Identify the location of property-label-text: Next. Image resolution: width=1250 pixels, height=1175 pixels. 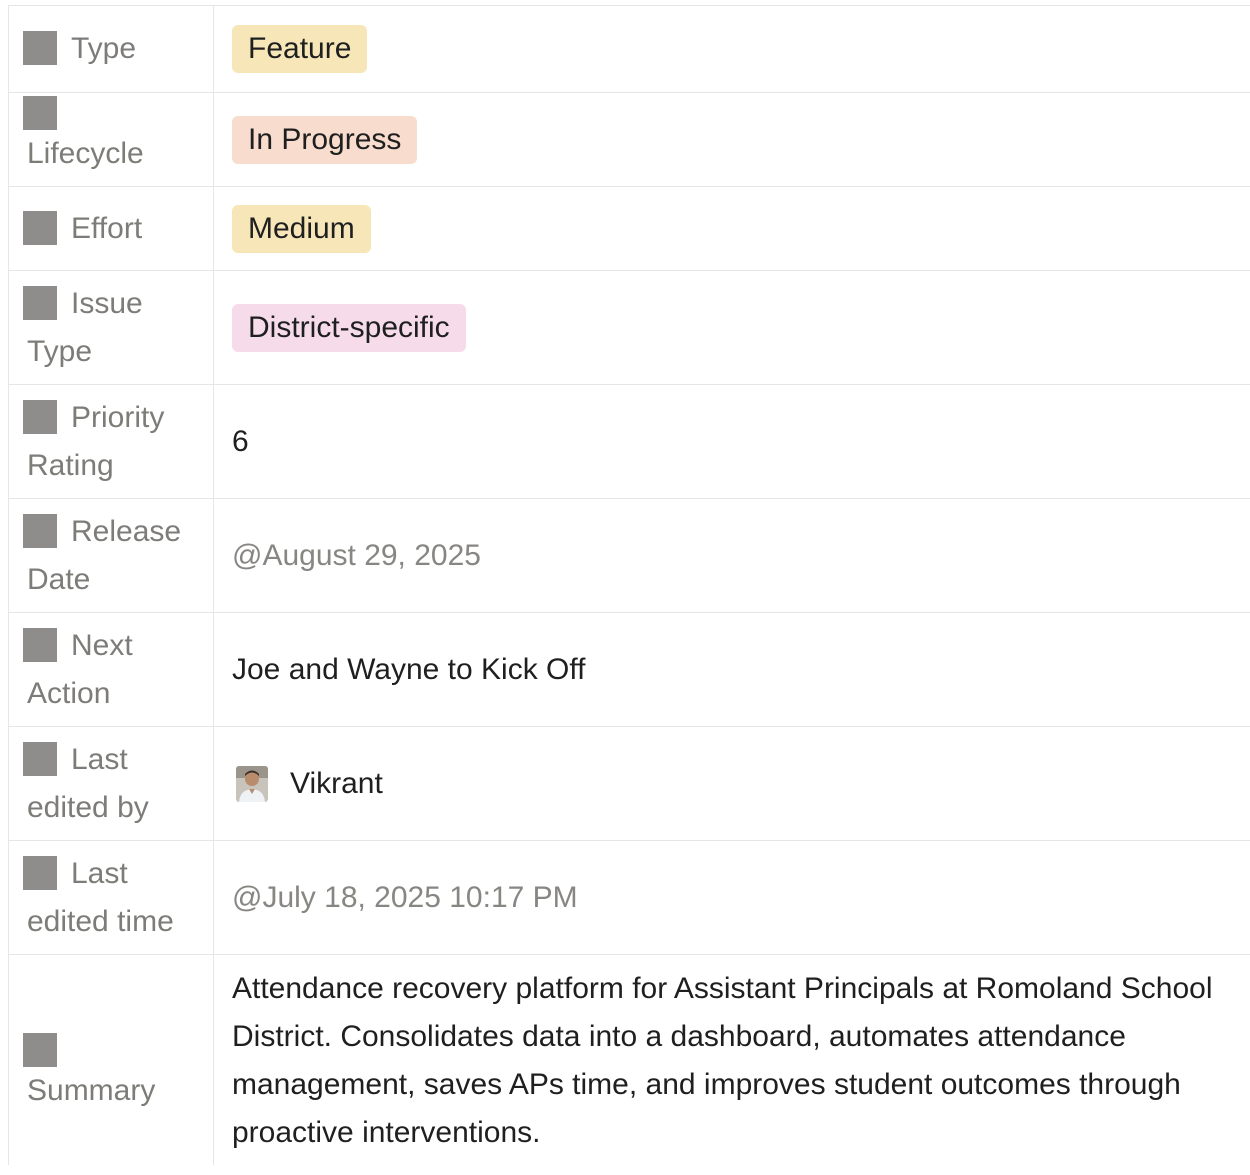
(102, 645).